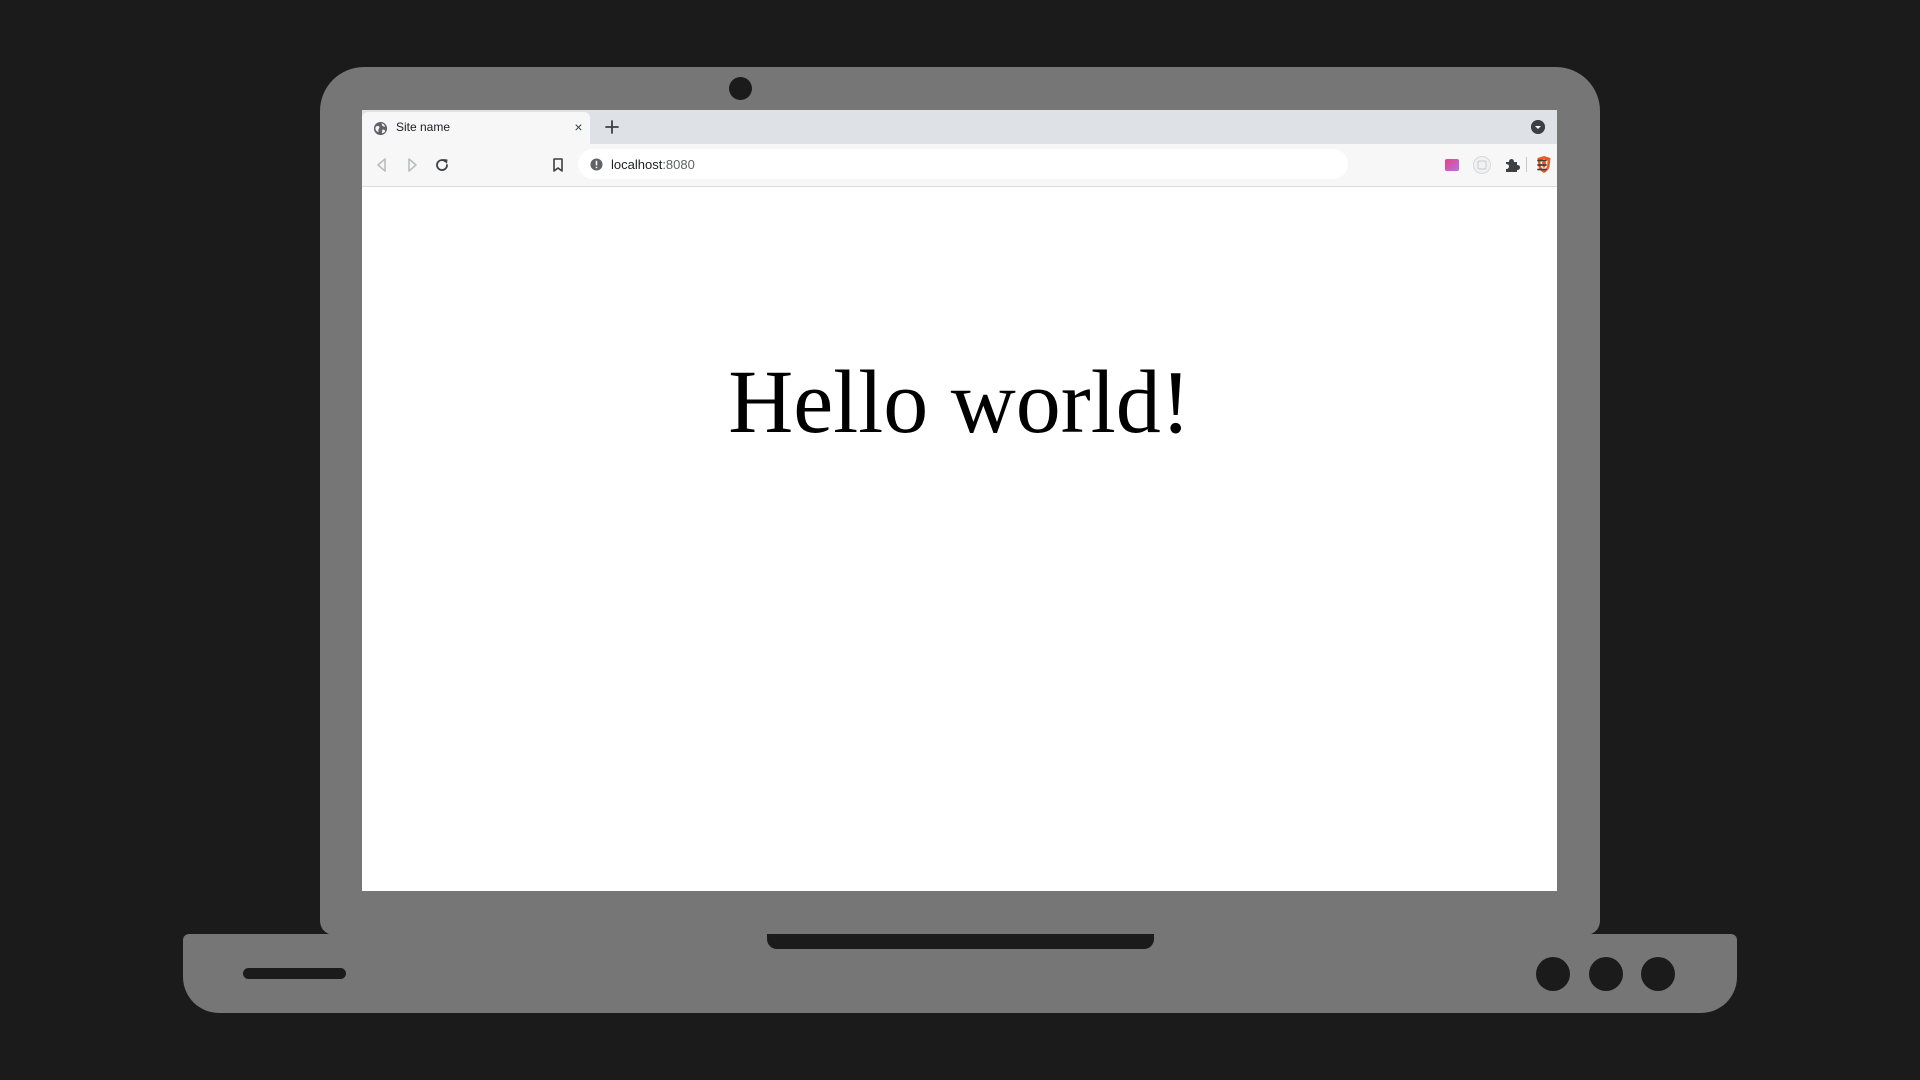 The image size is (1920, 1080). What do you see at coordinates (1542, 165) in the screenshot?
I see `hamburger-menu-icon` at bounding box center [1542, 165].